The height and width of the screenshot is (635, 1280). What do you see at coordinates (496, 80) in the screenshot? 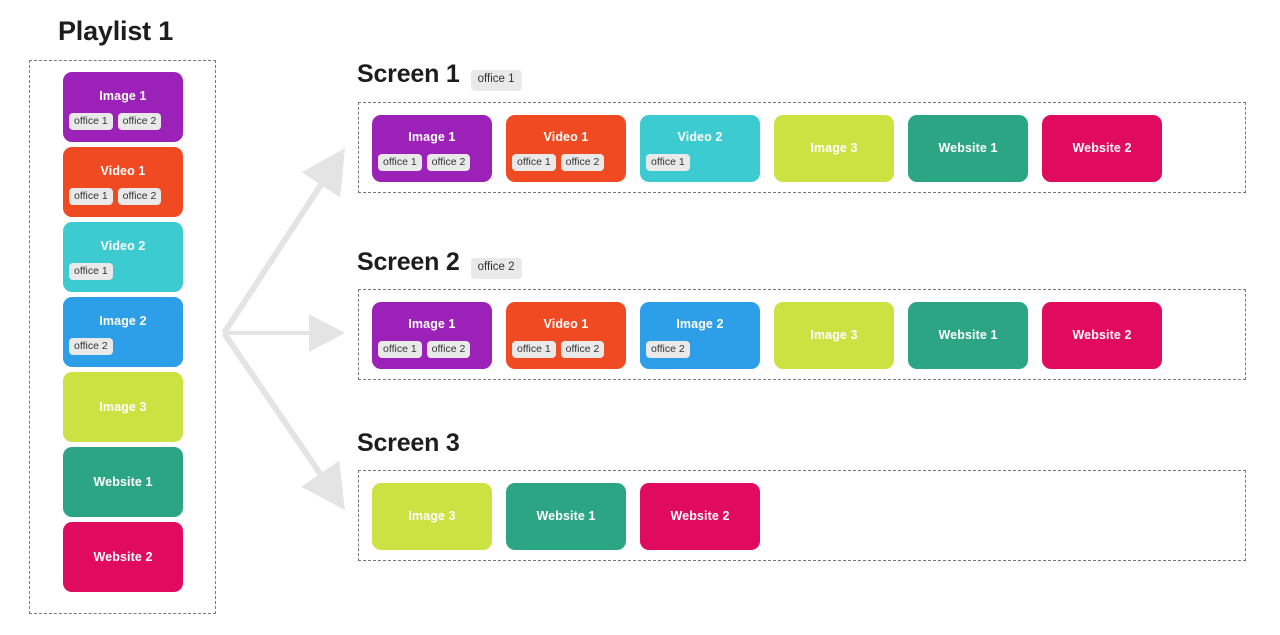
I see `screen-badge: office 1` at bounding box center [496, 80].